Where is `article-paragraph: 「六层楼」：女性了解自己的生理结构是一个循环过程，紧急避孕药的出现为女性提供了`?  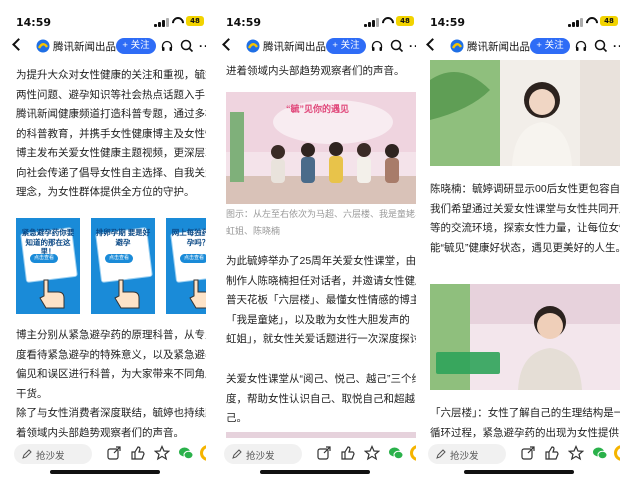
article-paragraph: 「六层楼」：女性了解自己的生理结构是一个循环过程，紧急避孕药的出现为女性提供了 is located at coordinates (525, 422).